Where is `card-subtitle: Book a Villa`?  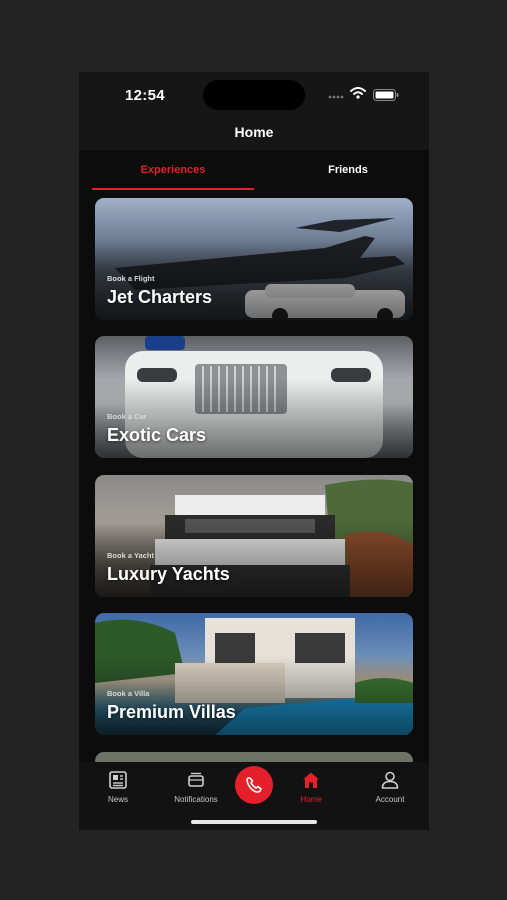
card-subtitle: Book a Villa is located at coordinates (128, 693).